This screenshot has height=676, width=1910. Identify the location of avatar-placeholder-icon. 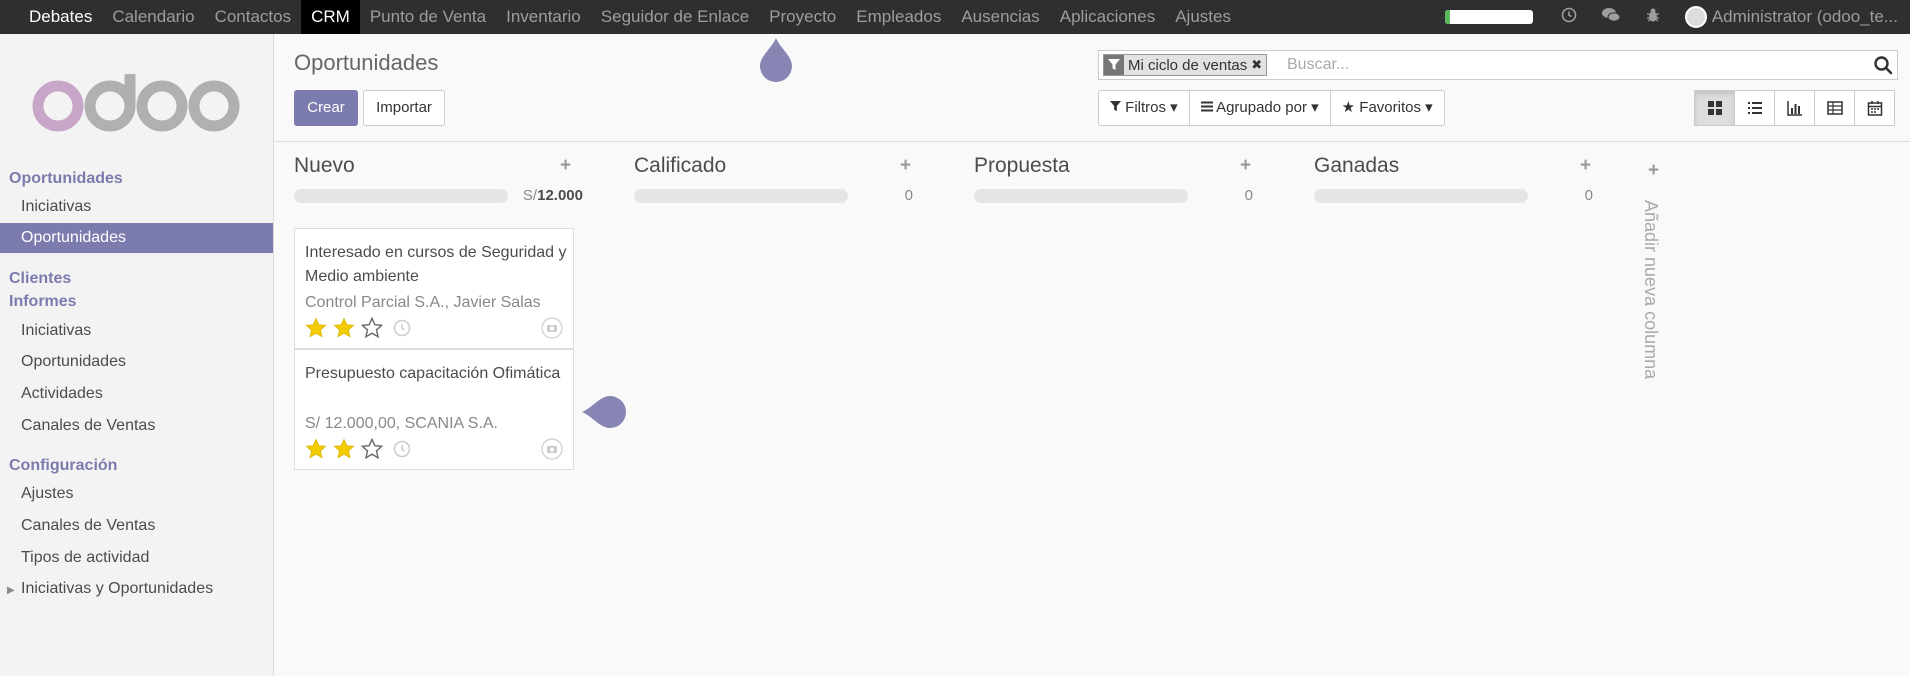
(552, 328).